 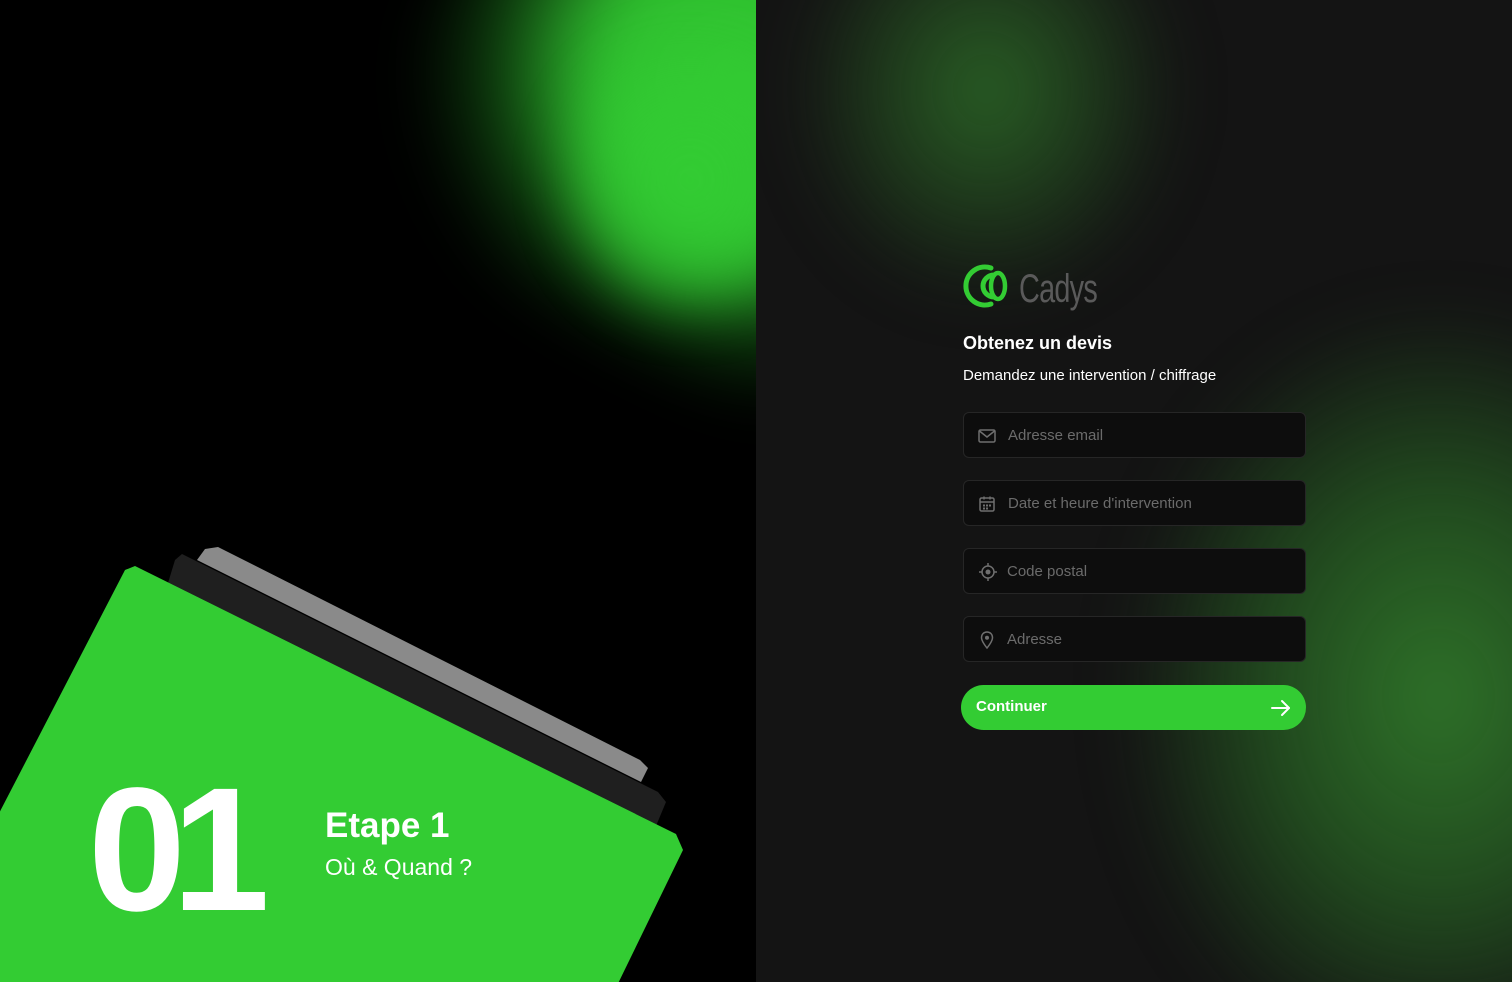 I want to click on calendar-icon, so click(x=987, y=504).